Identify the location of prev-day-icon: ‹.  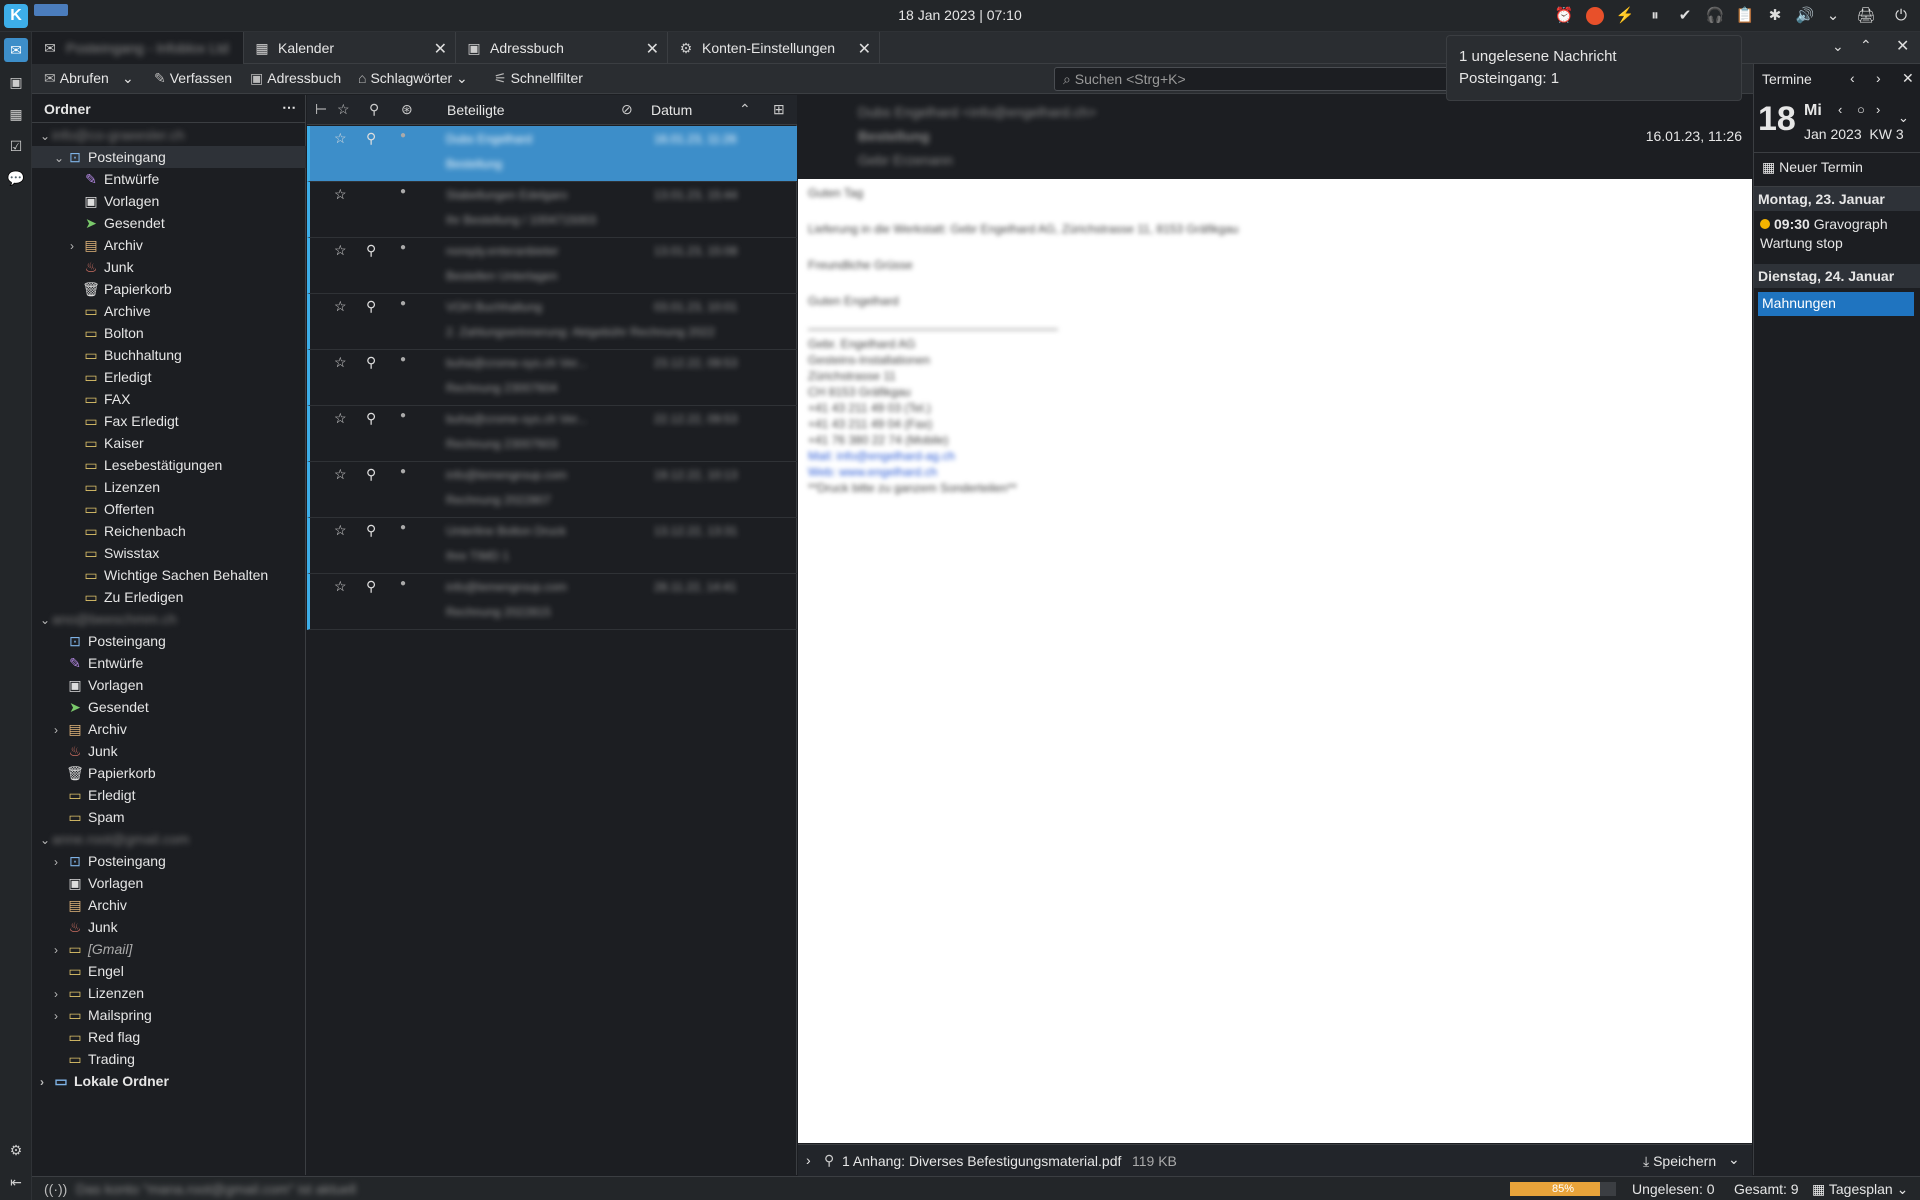
(1840, 109).